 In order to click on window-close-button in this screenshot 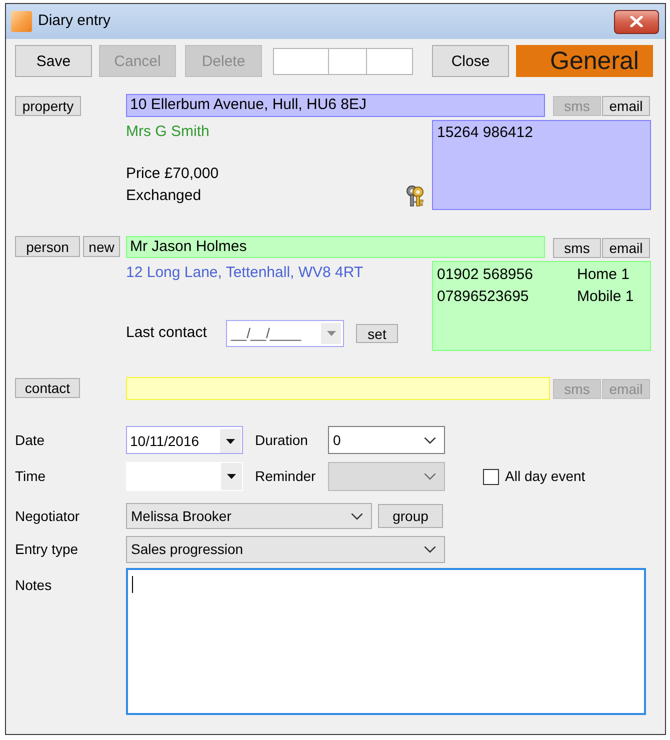, I will do `click(636, 22)`.